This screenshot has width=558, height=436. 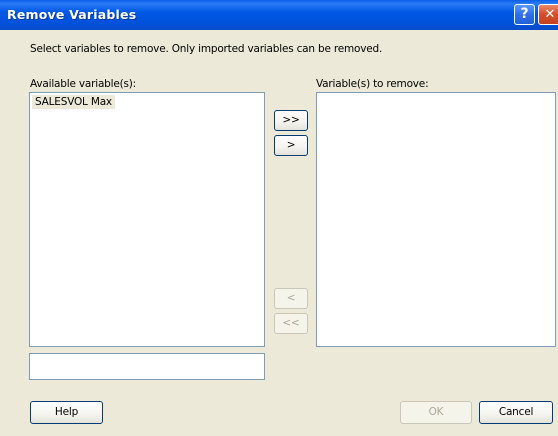 What do you see at coordinates (516, 412) in the screenshot?
I see `cancel-button: Cancel` at bounding box center [516, 412].